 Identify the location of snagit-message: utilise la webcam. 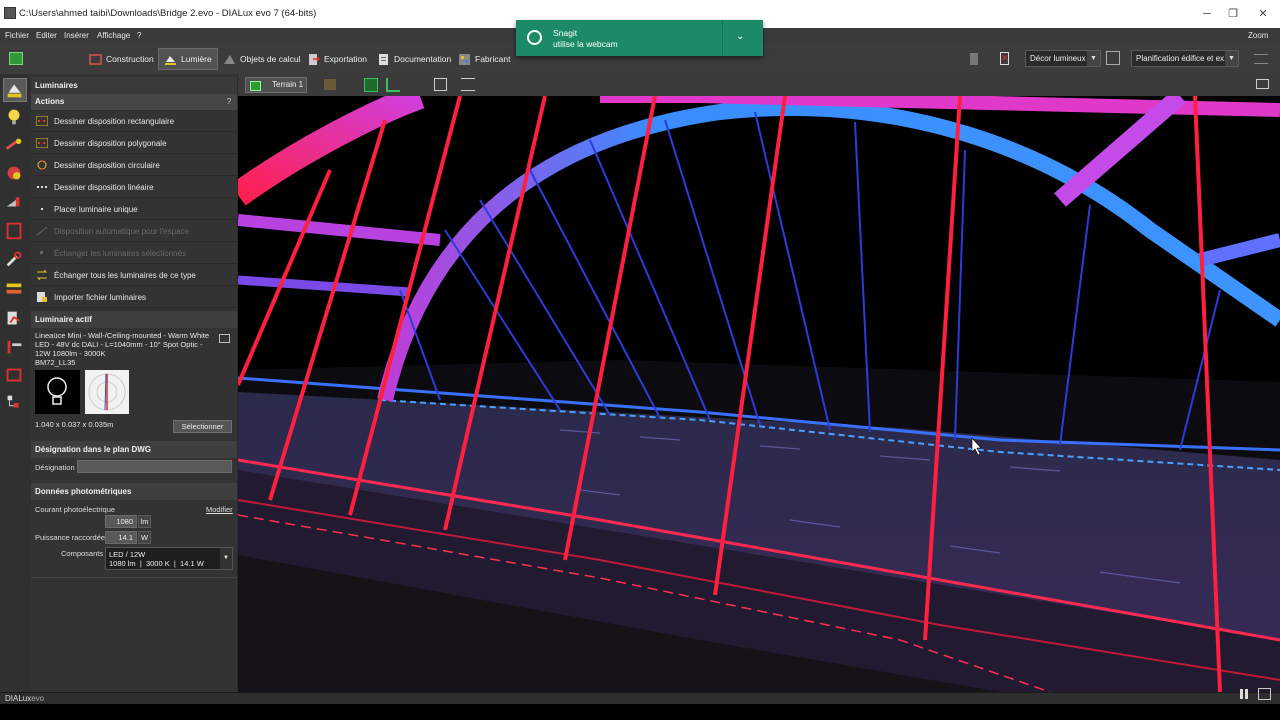
(585, 44).